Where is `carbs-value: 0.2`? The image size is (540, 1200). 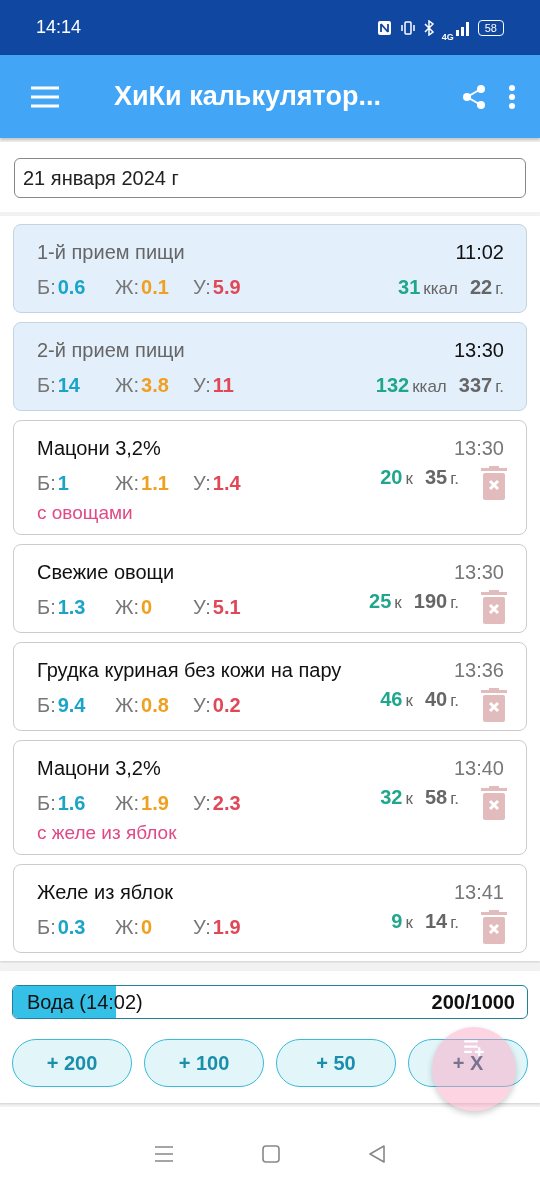 carbs-value: 0.2 is located at coordinates (226, 705).